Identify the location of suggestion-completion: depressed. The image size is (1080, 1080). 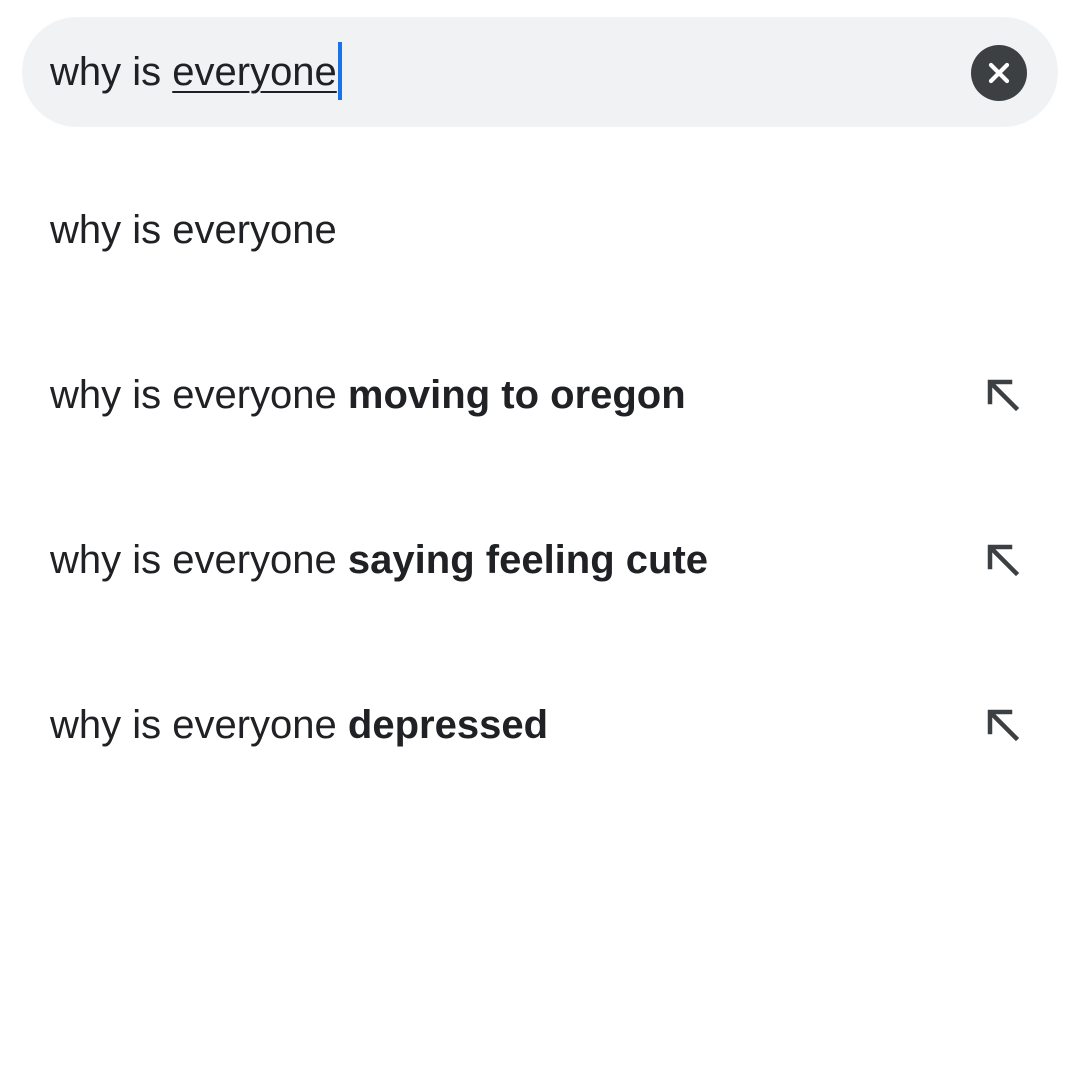
(448, 725).